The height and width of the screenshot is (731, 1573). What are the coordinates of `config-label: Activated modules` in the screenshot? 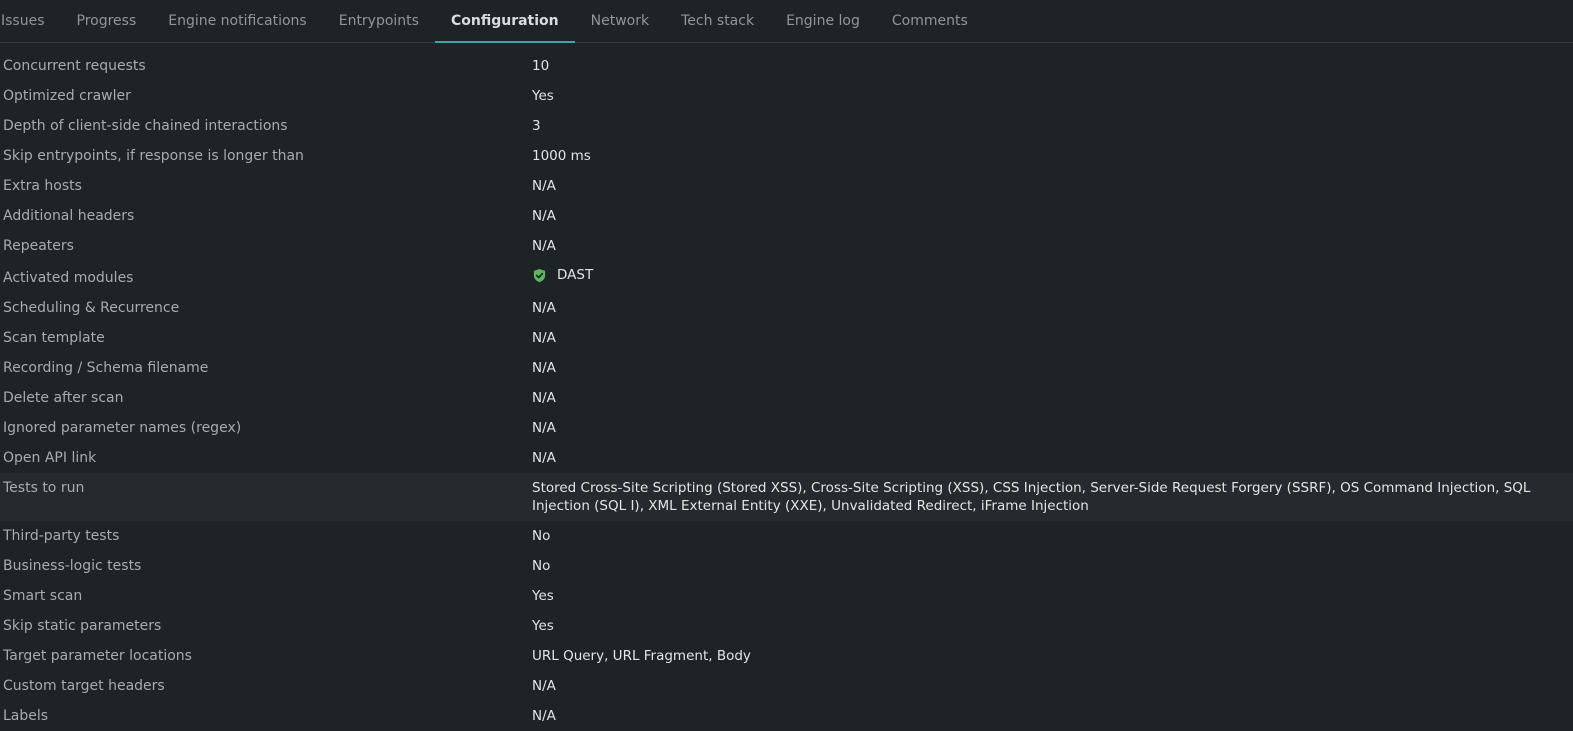 It's located at (68, 278).